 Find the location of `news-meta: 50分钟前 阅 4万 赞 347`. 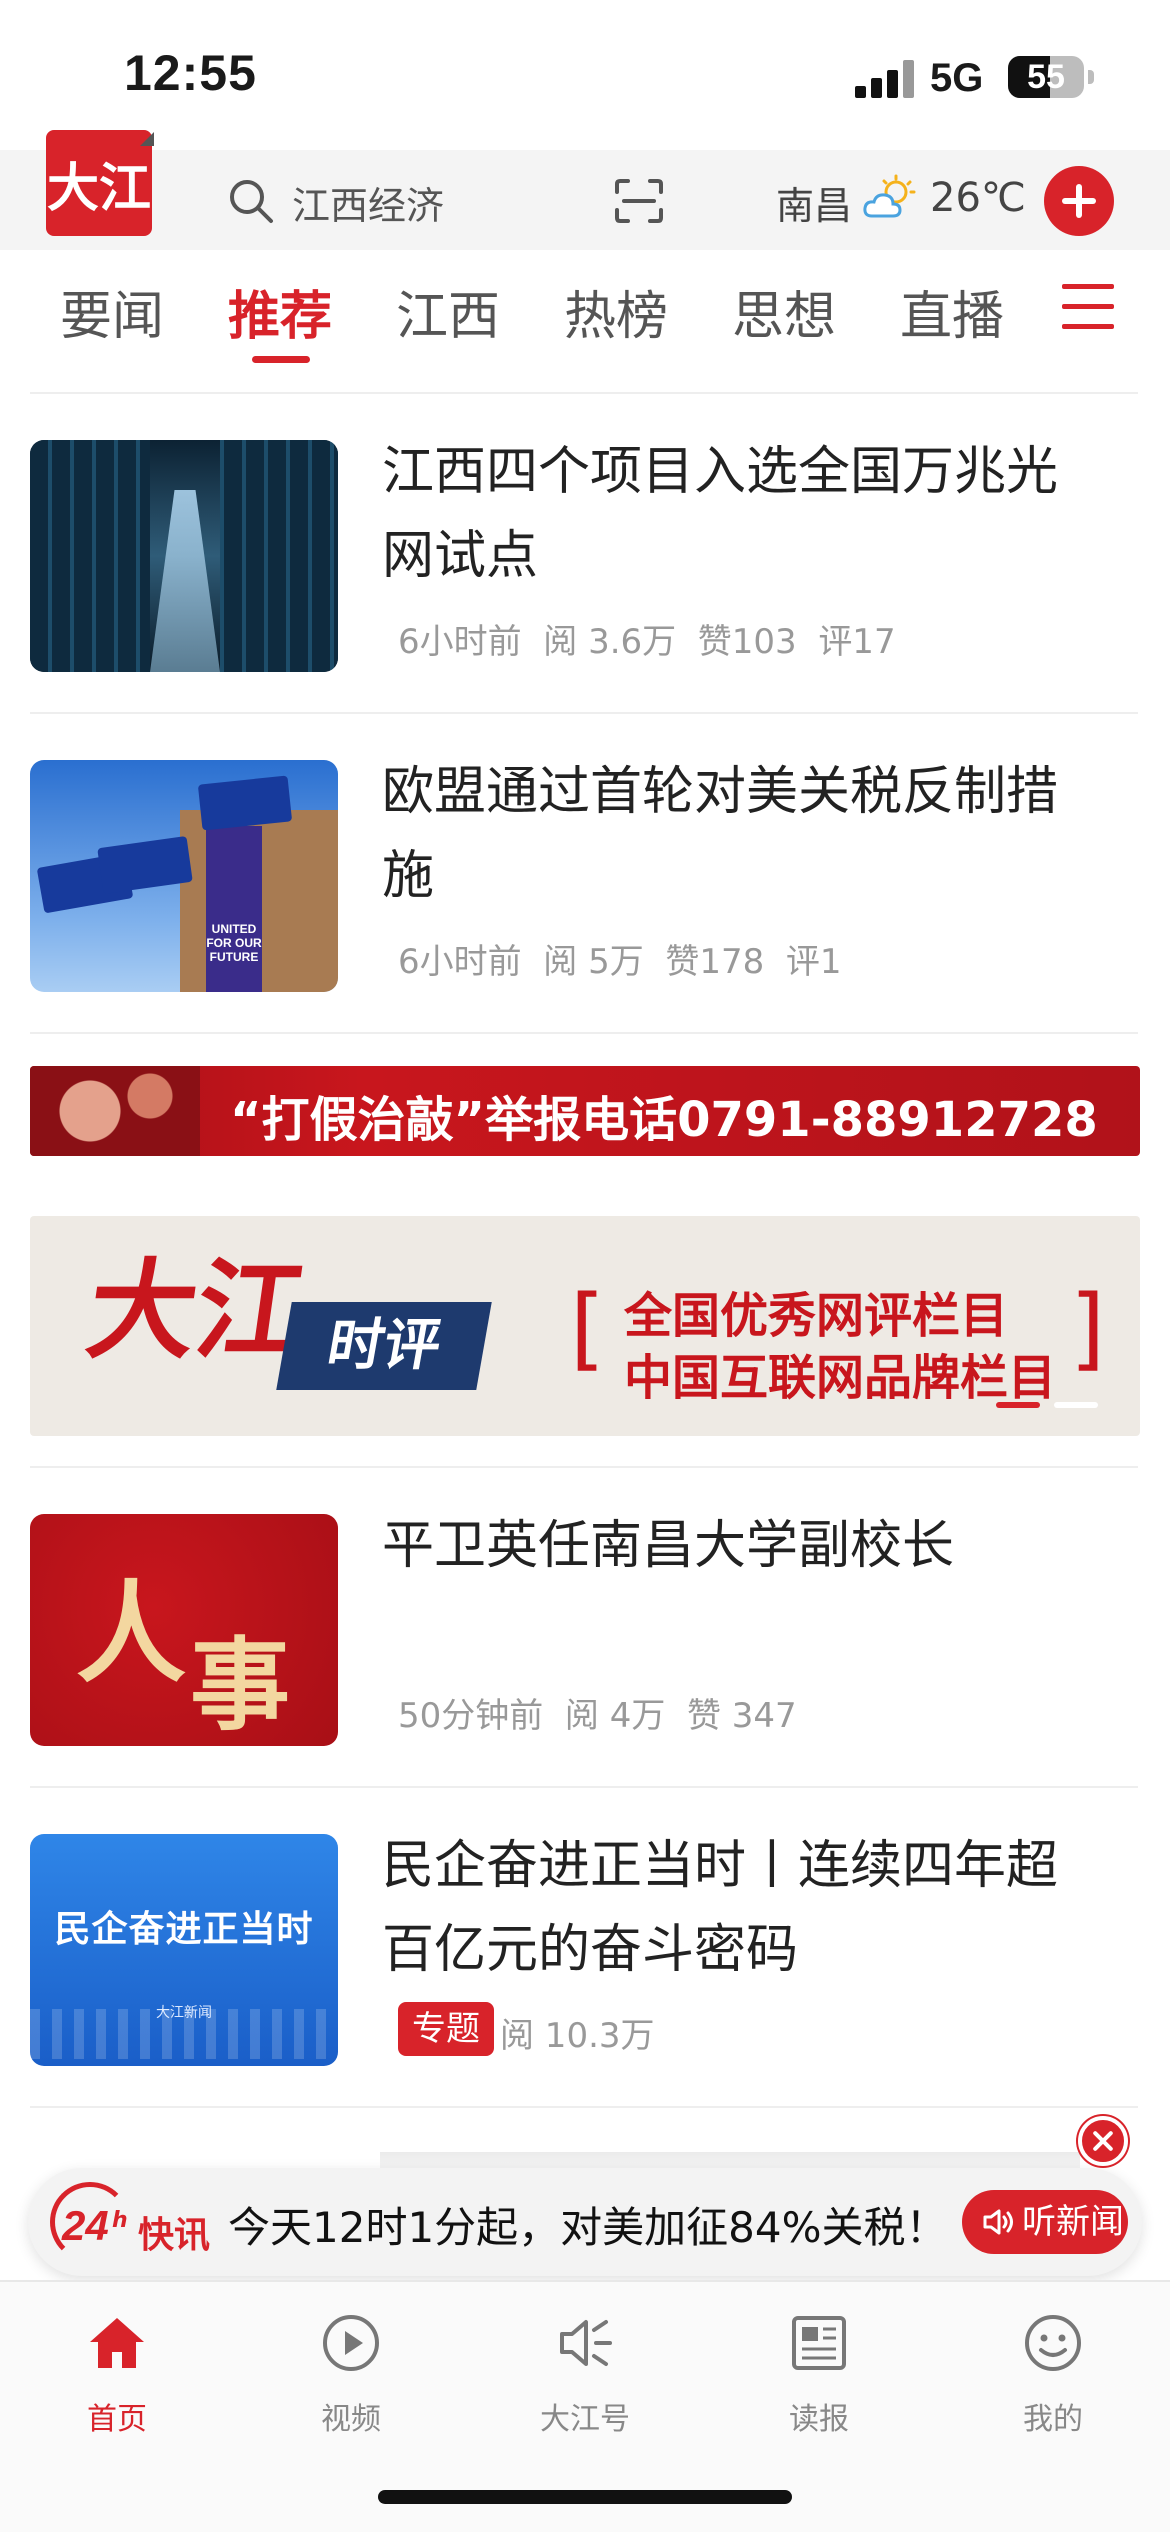

news-meta: 50分钟前 阅 4万 赞 347 is located at coordinates (597, 1716).